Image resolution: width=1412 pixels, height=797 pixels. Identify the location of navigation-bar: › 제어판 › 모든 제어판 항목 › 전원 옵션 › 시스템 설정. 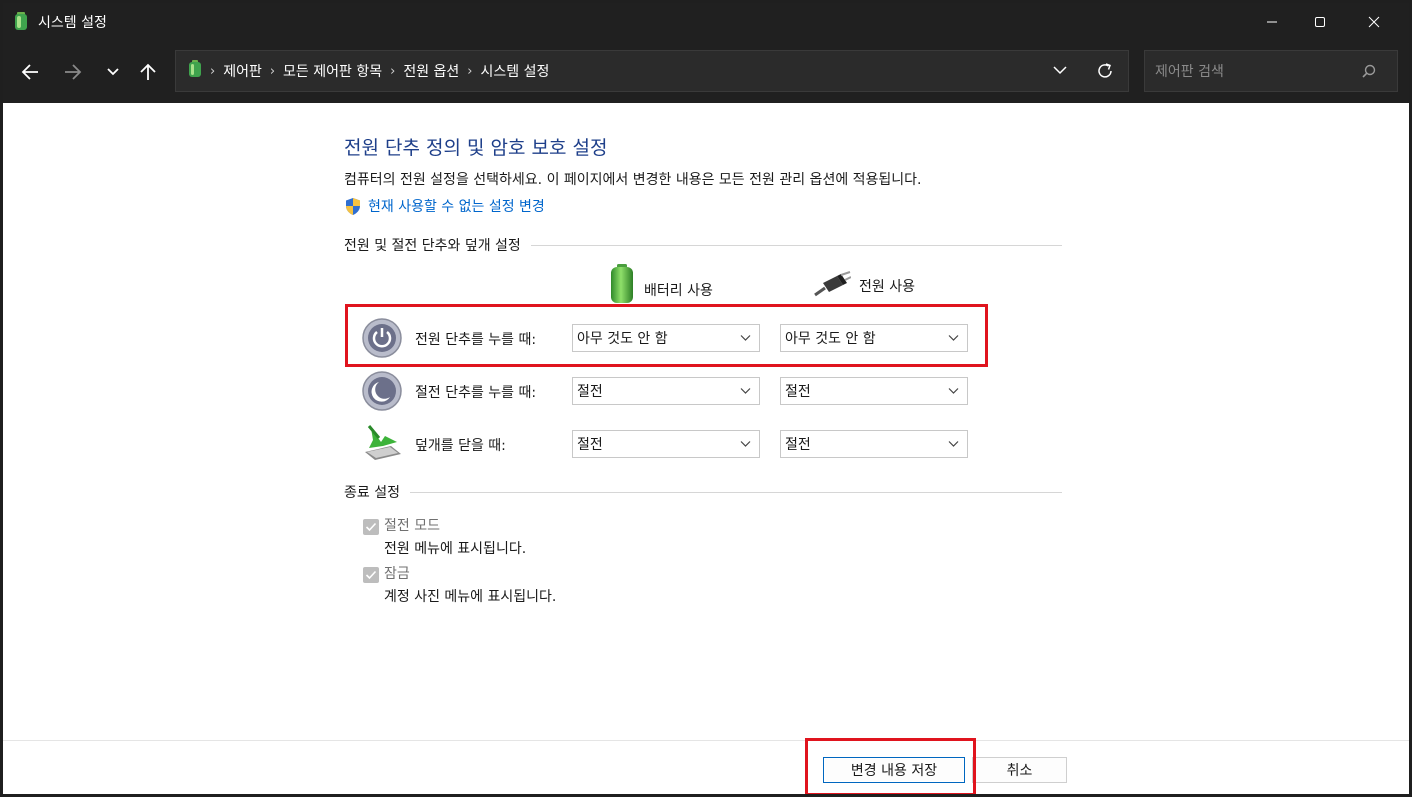
(706, 71).